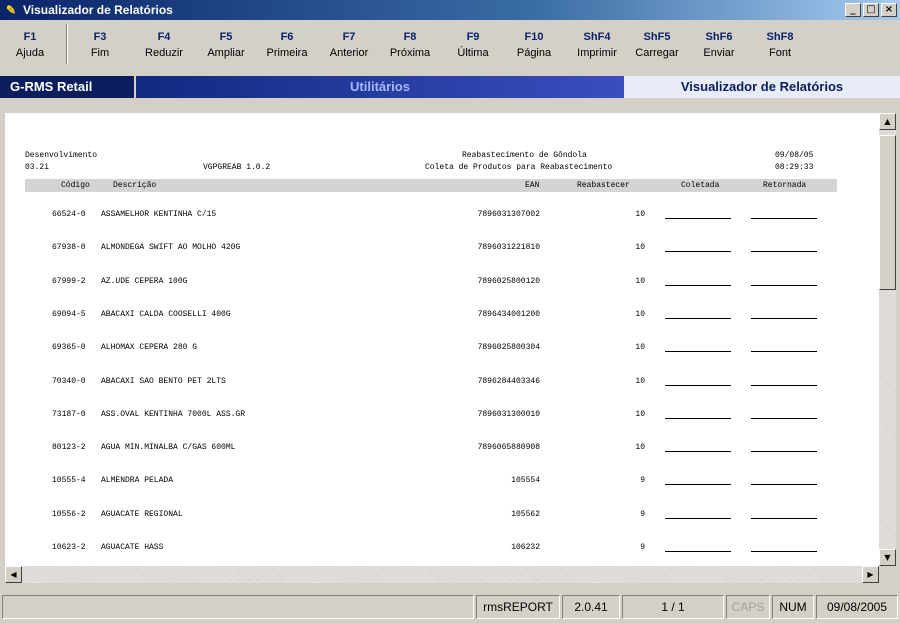  I want to click on f5-enlarge-button: F5 Ampliar, so click(226, 44).